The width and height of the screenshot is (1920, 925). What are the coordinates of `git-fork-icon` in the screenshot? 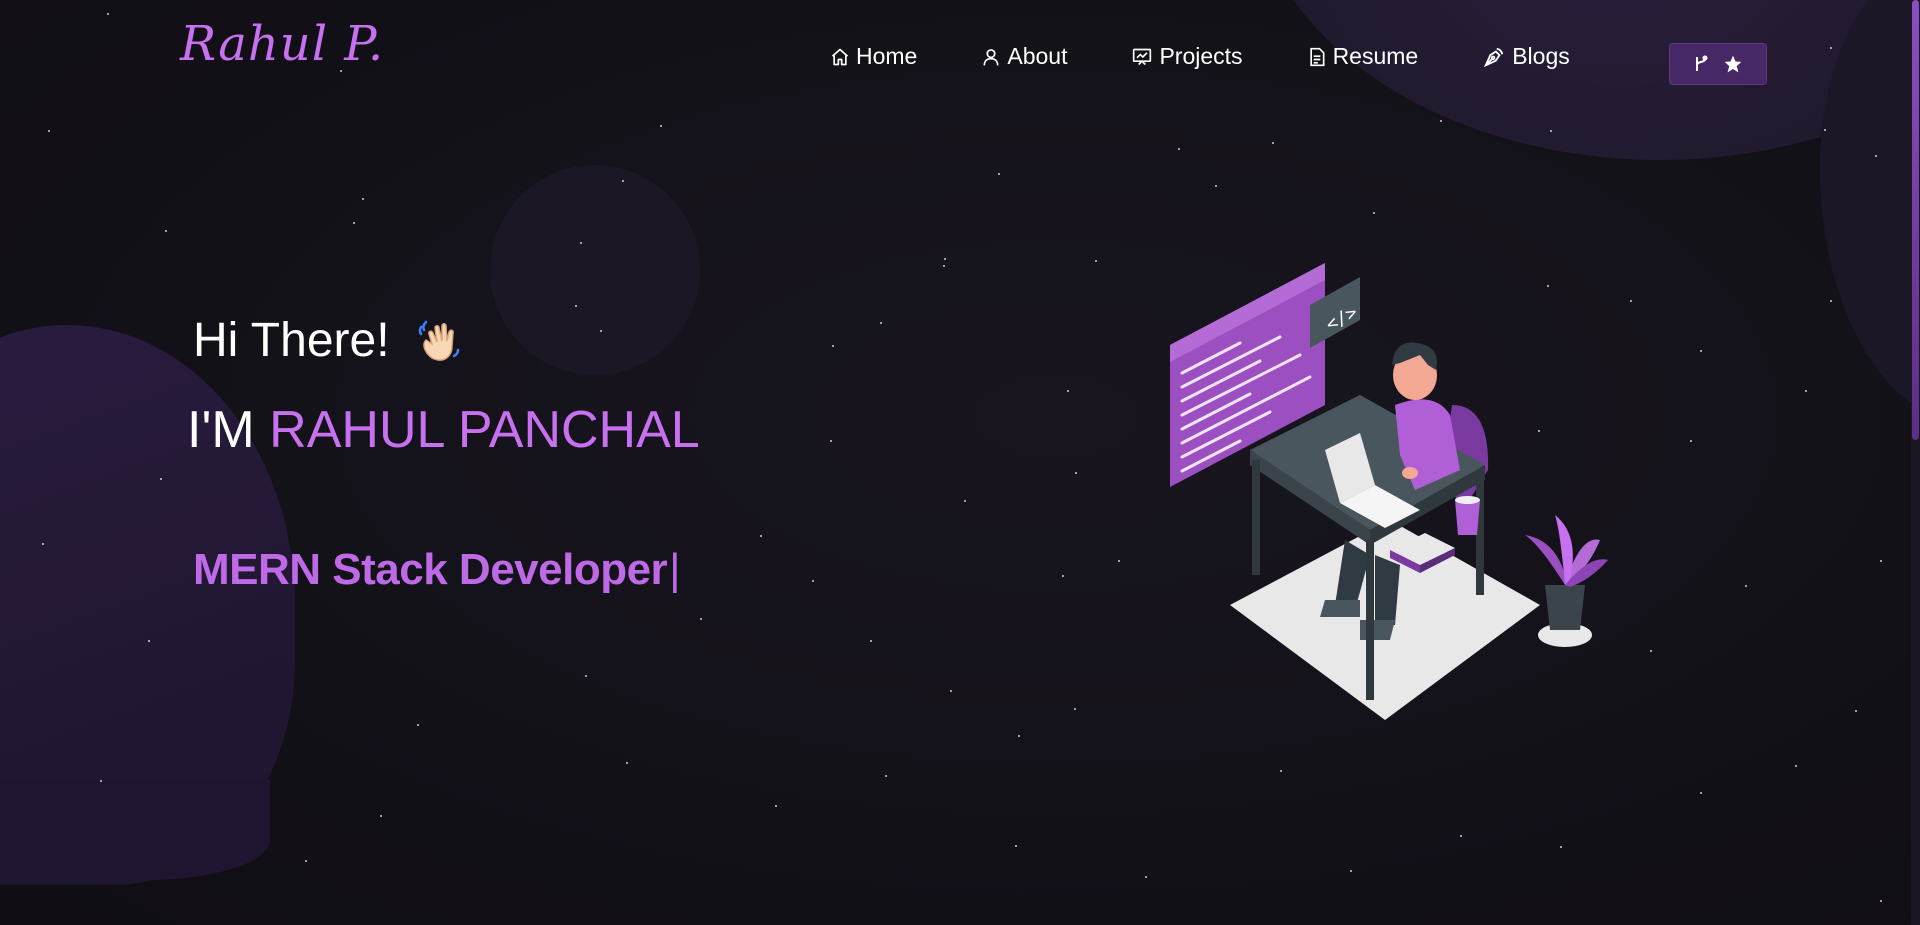 It's located at (1702, 63).